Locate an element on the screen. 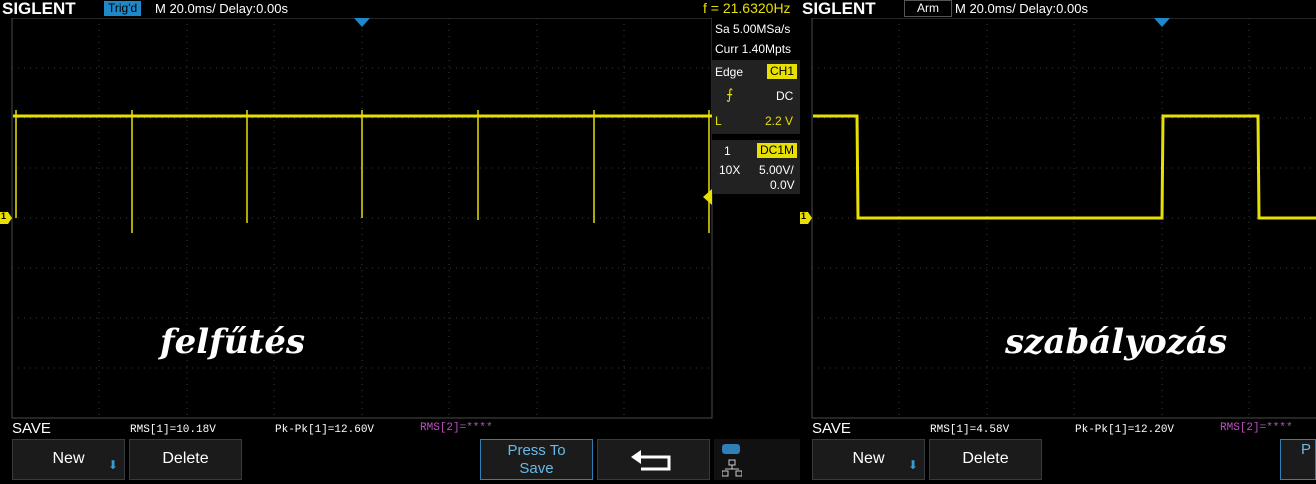 This screenshot has height=484, width=1316. new-button-label: New is located at coordinates (68, 458).